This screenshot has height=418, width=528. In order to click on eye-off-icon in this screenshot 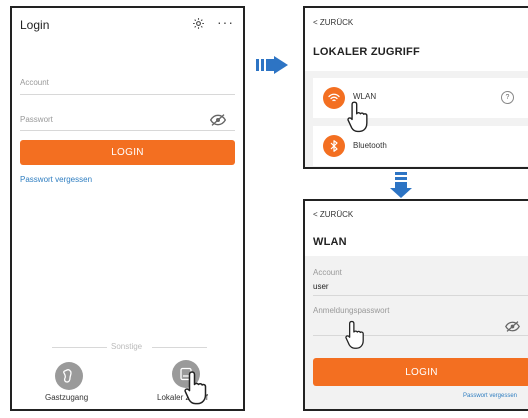, I will do `click(218, 122)`.